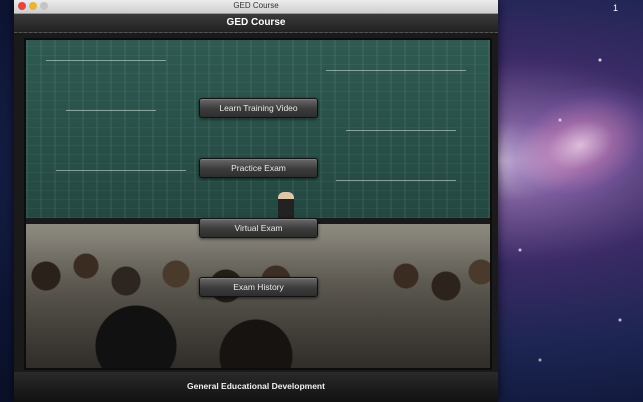  Describe the element at coordinates (258, 228) in the screenshot. I see `virtual-exam-button: Virtual Exam` at that location.